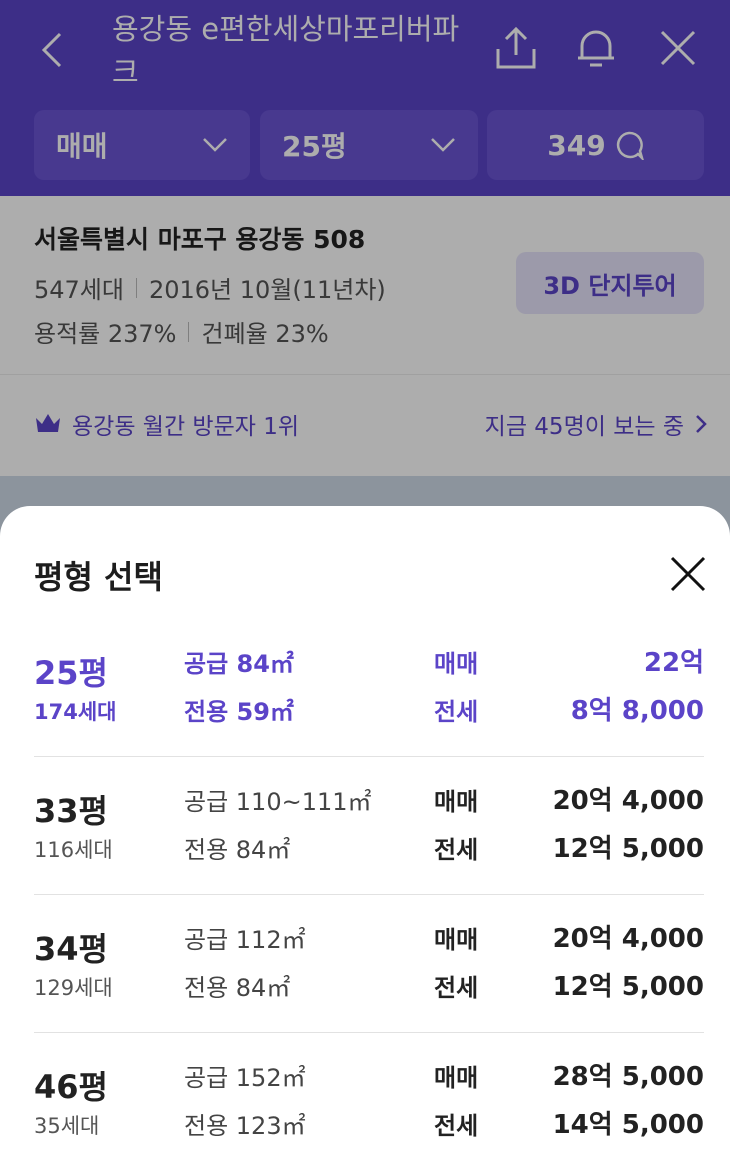 This screenshot has width=730, height=1170. Describe the element at coordinates (245, 1126) in the screenshot. I see `exclusive-area: 전용 123㎡` at that location.